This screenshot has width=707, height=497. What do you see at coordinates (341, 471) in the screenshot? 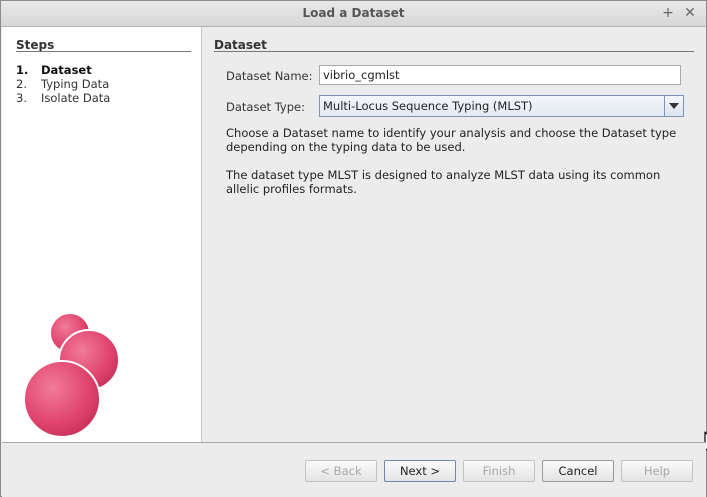
I see `back-button: < Back` at bounding box center [341, 471].